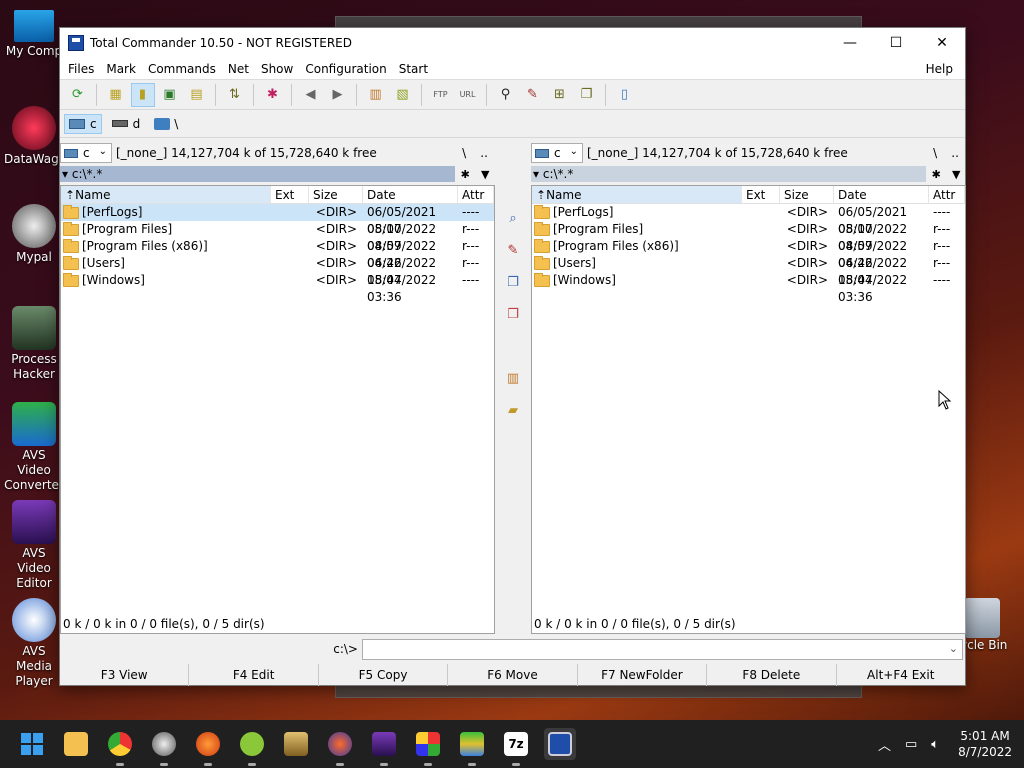 Image resolution: width=1024 pixels, height=768 pixels. I want to click on drive-dropdown: c ⌄, so click(557, 153).